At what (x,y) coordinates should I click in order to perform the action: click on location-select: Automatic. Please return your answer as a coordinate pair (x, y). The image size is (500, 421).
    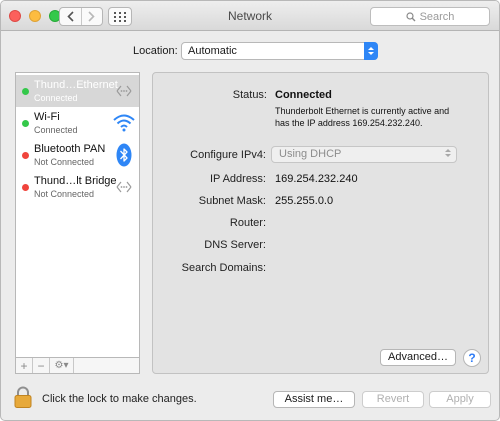
    Looking at the image, I should click on (279, 51).